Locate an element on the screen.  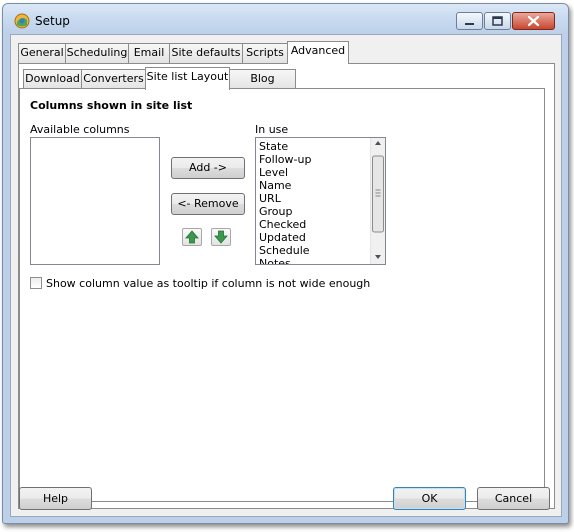
tab-email: Email is located at coordinates (149, 53).